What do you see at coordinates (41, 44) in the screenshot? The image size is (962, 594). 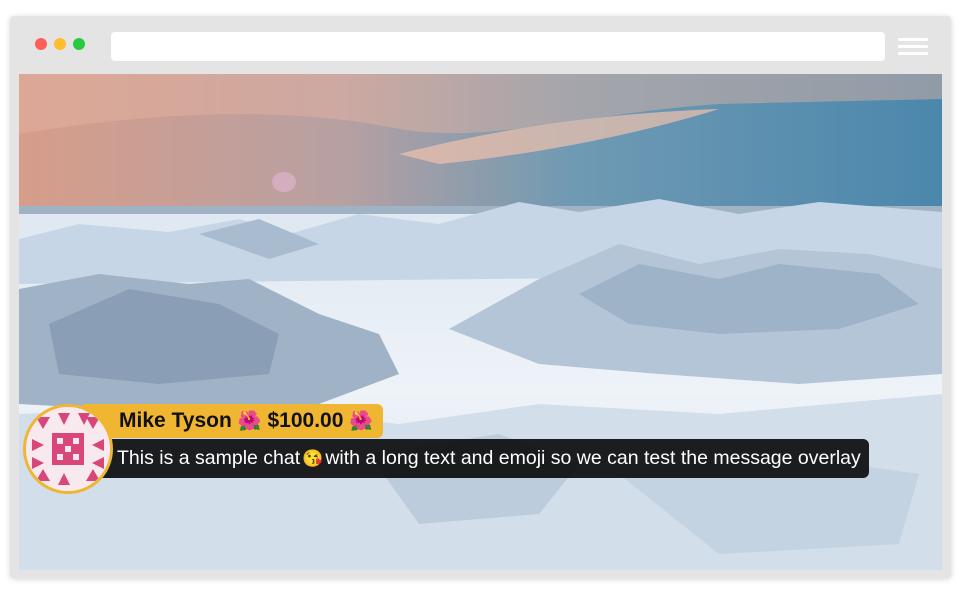 I see `close-window-button` at bounding box center [41, 44].